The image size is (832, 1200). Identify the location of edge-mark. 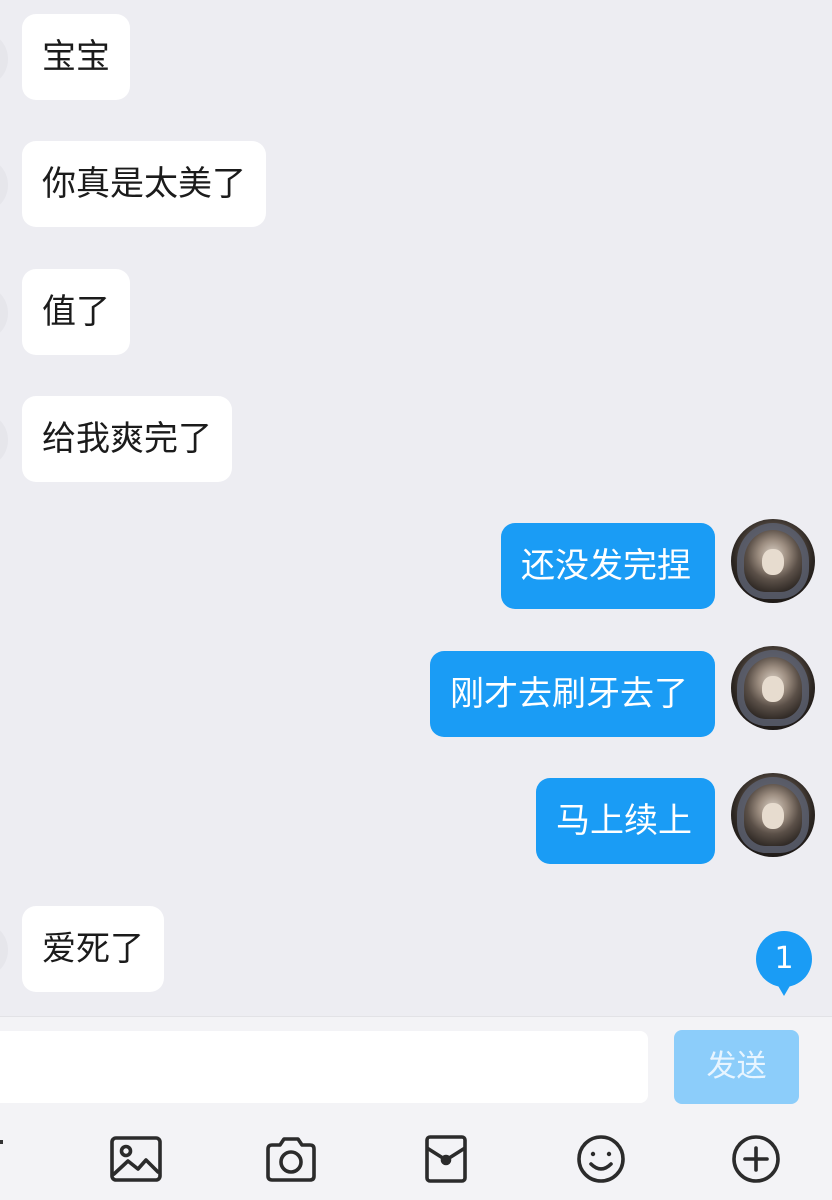
(1, 1142).